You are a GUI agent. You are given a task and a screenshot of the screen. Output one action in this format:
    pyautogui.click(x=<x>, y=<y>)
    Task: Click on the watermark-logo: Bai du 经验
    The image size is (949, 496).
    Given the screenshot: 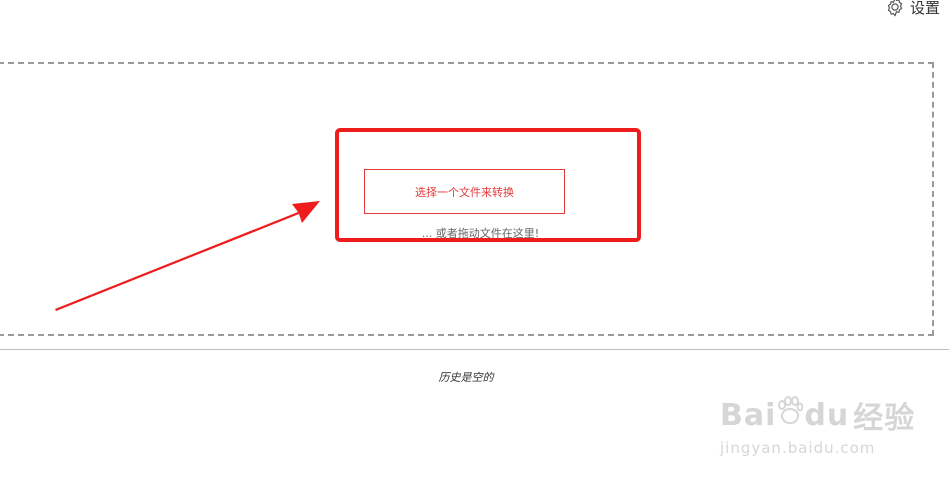 What is the action you would take?
    pyautogui.click(x=818, y=416)
    